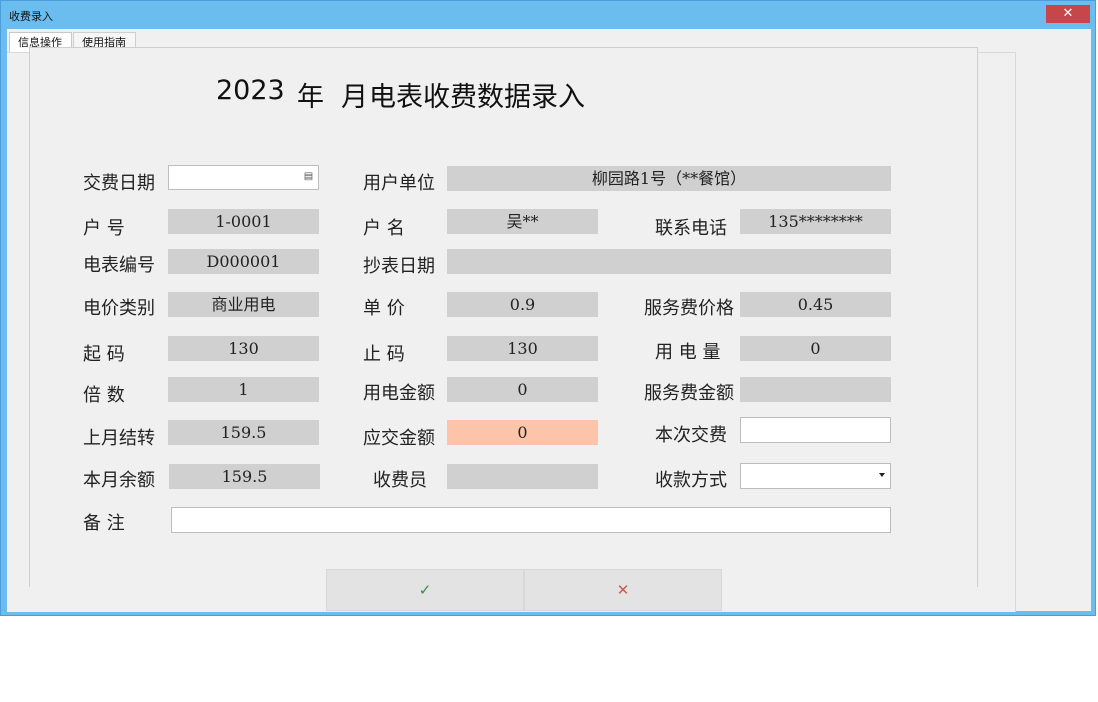 This screenshot has height=702, width=1098. I want to click on payment-method-label: 收款方式, so click(691, 480).